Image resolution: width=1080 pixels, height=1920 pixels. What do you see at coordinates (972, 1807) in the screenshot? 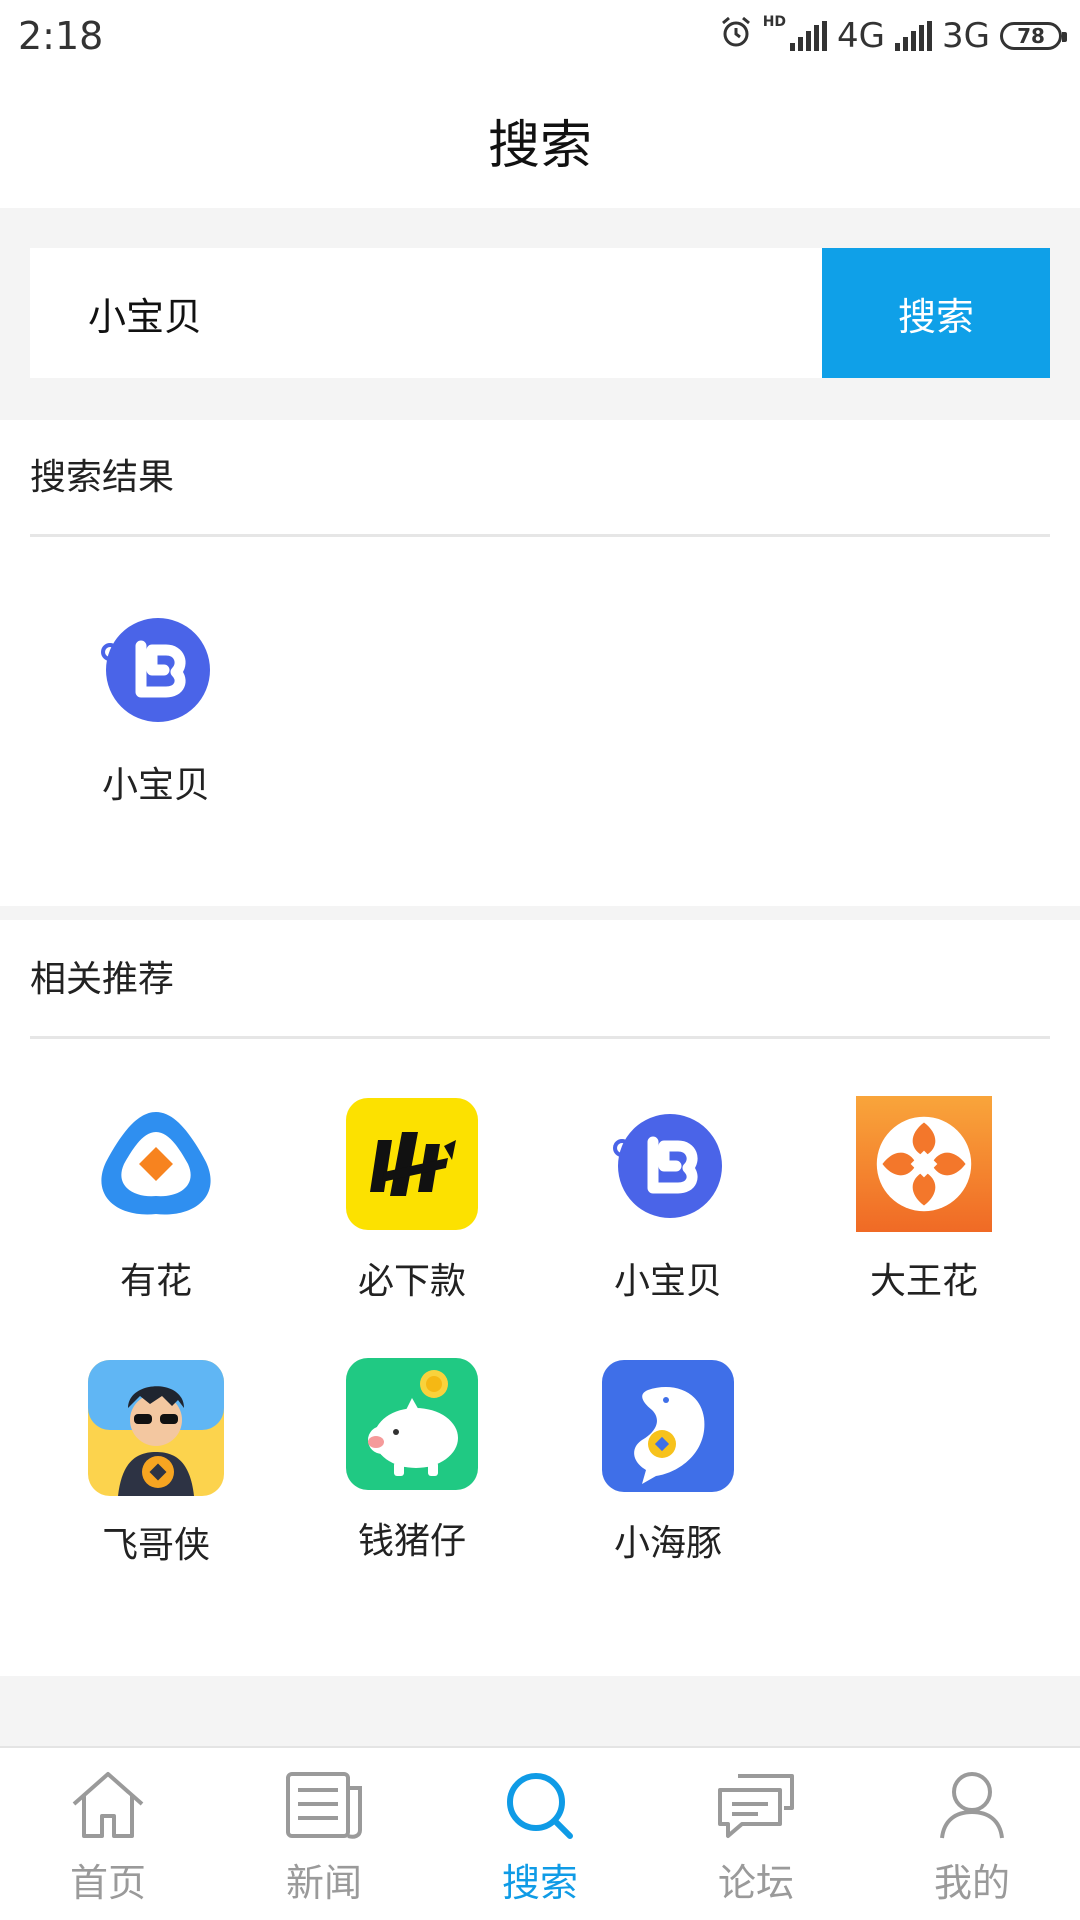
I see `profile-icon` at bounding box center [972, 1807].